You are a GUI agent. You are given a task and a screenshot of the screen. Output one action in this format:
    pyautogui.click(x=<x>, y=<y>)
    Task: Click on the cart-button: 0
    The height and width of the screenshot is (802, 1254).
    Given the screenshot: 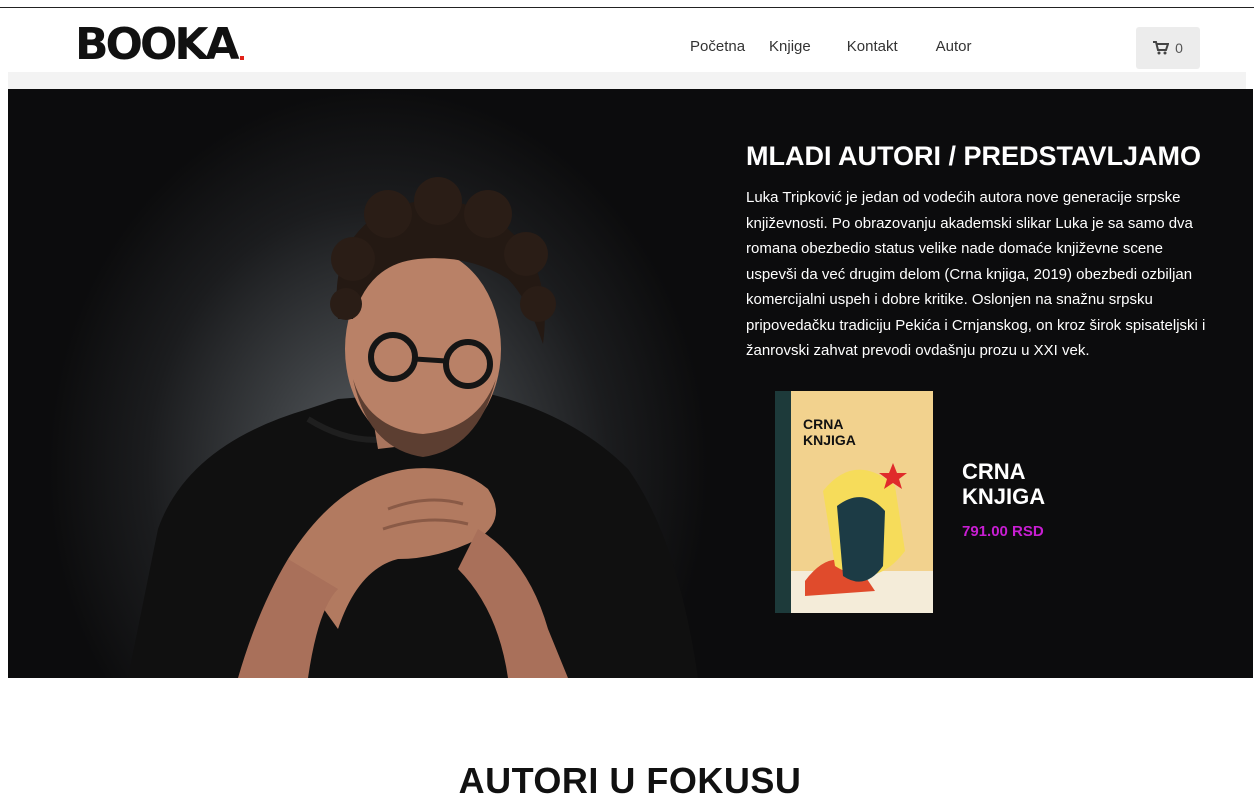 What is the action you would take?
    pyautogui.click(x=1168, y=48)
    